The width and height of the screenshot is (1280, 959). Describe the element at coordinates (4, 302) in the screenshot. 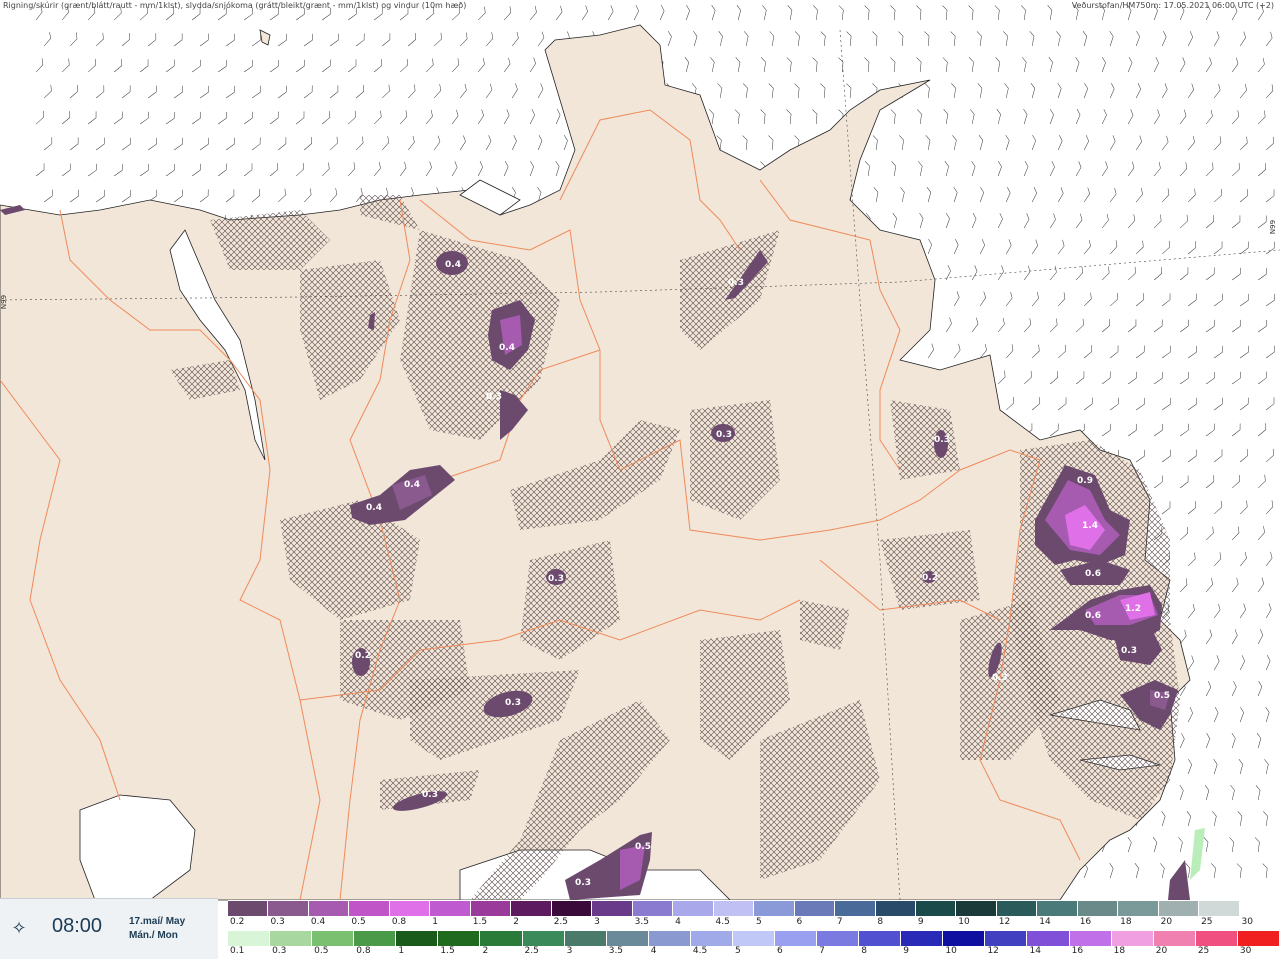

I see `graticule-label-left: N99` at that location.